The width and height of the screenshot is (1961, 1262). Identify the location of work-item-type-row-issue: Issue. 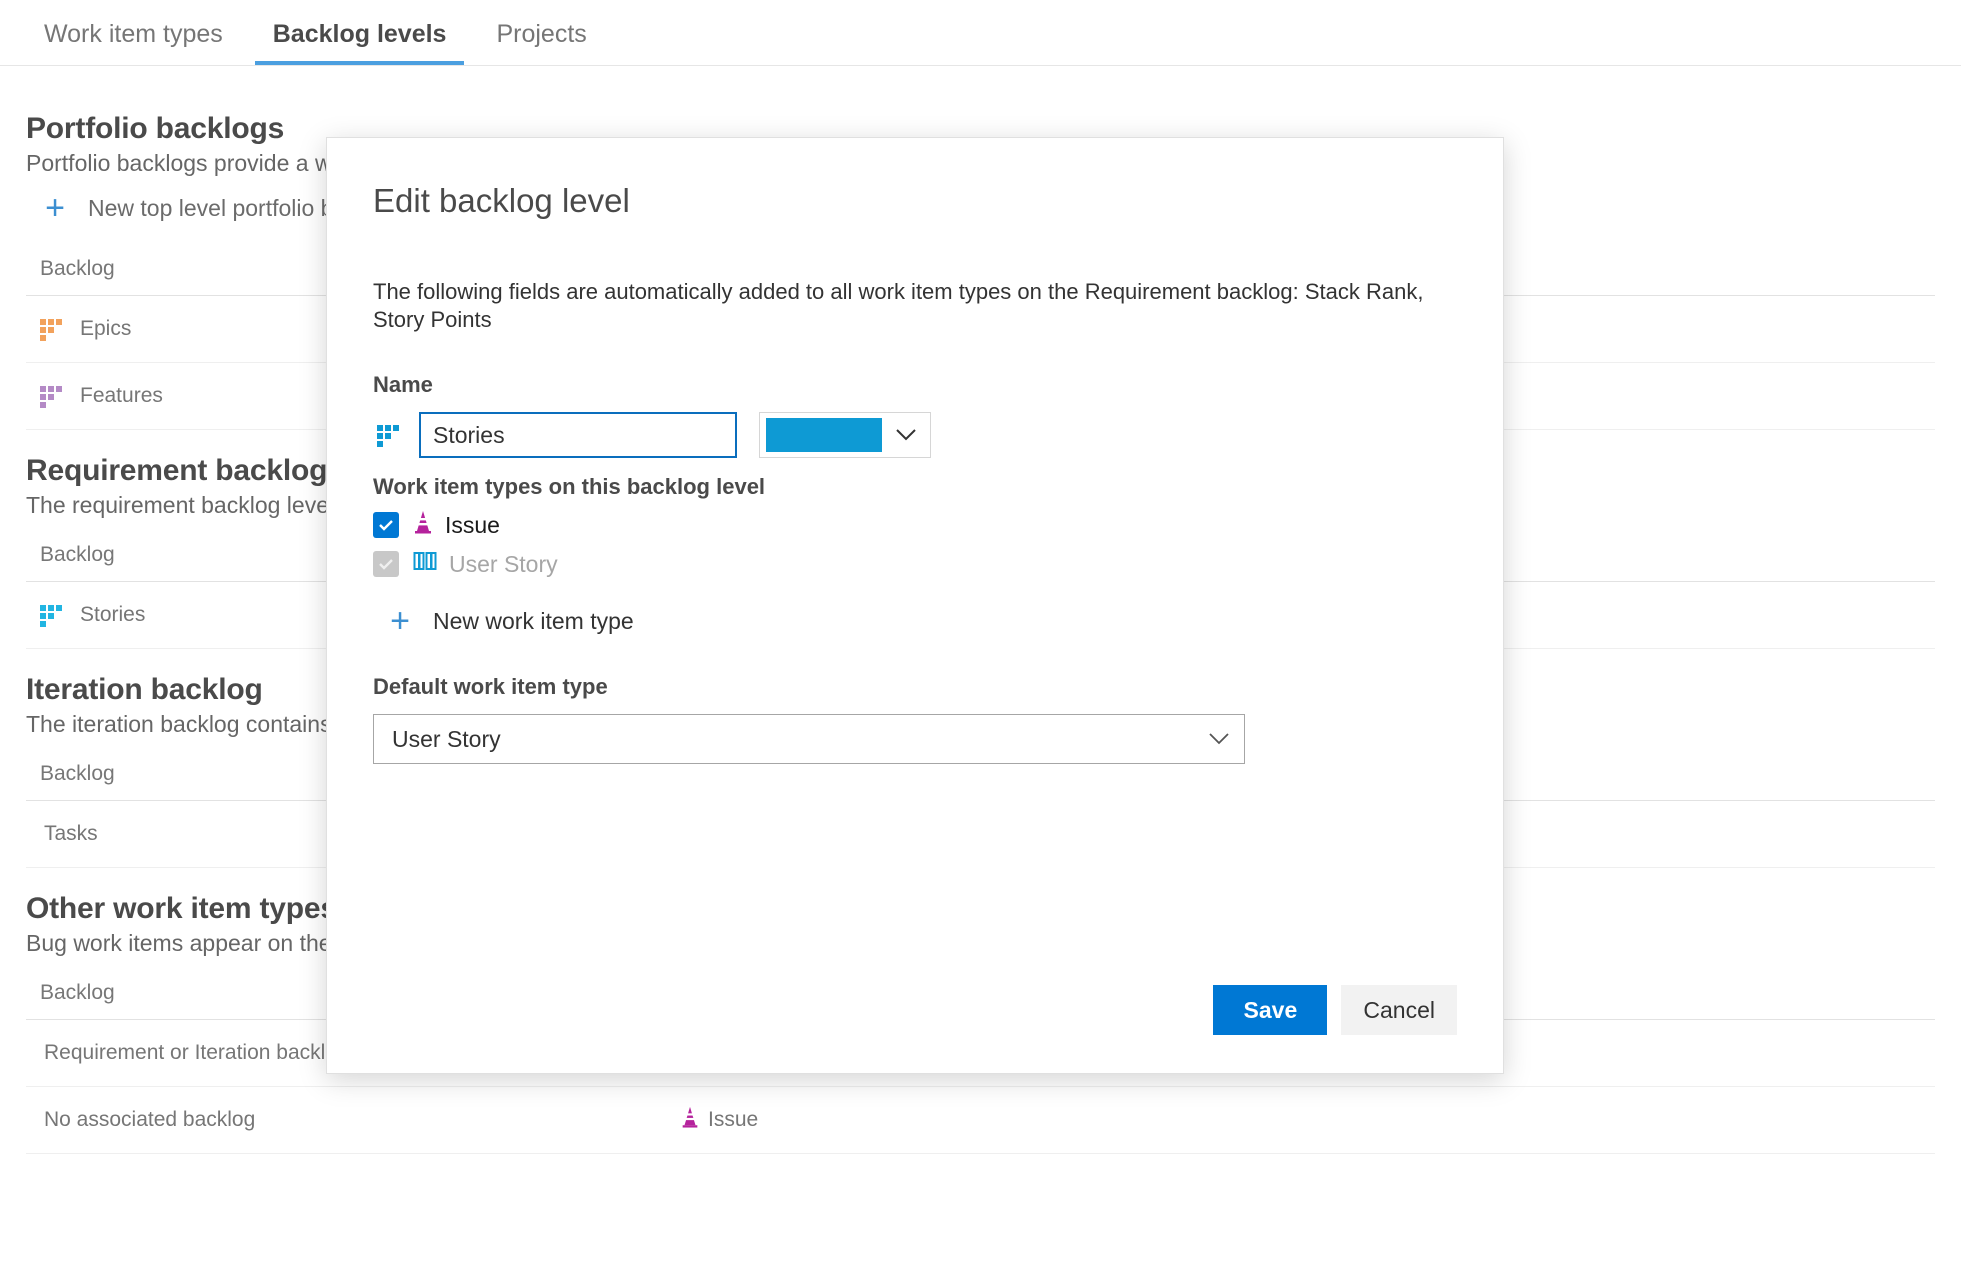
(915, 525).